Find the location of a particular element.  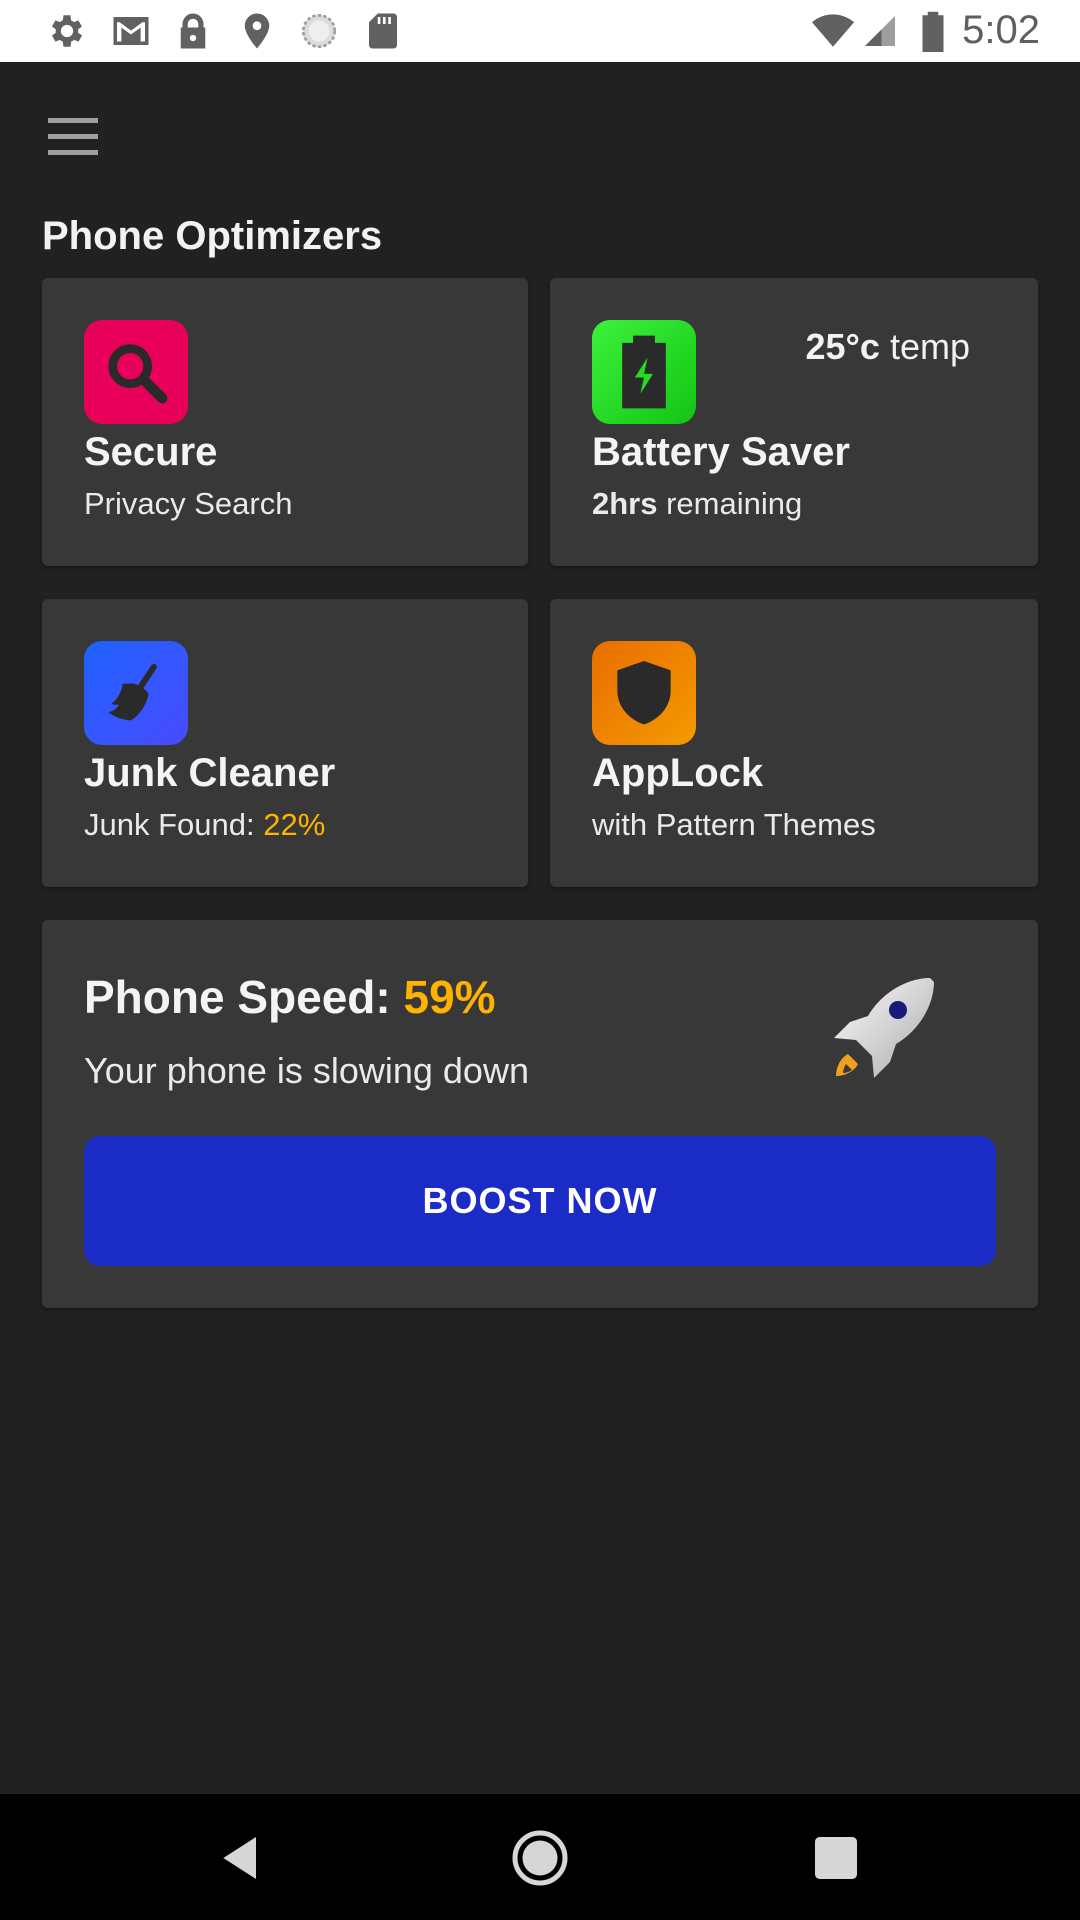

recents-icon is located at coordinates (836, 1858).